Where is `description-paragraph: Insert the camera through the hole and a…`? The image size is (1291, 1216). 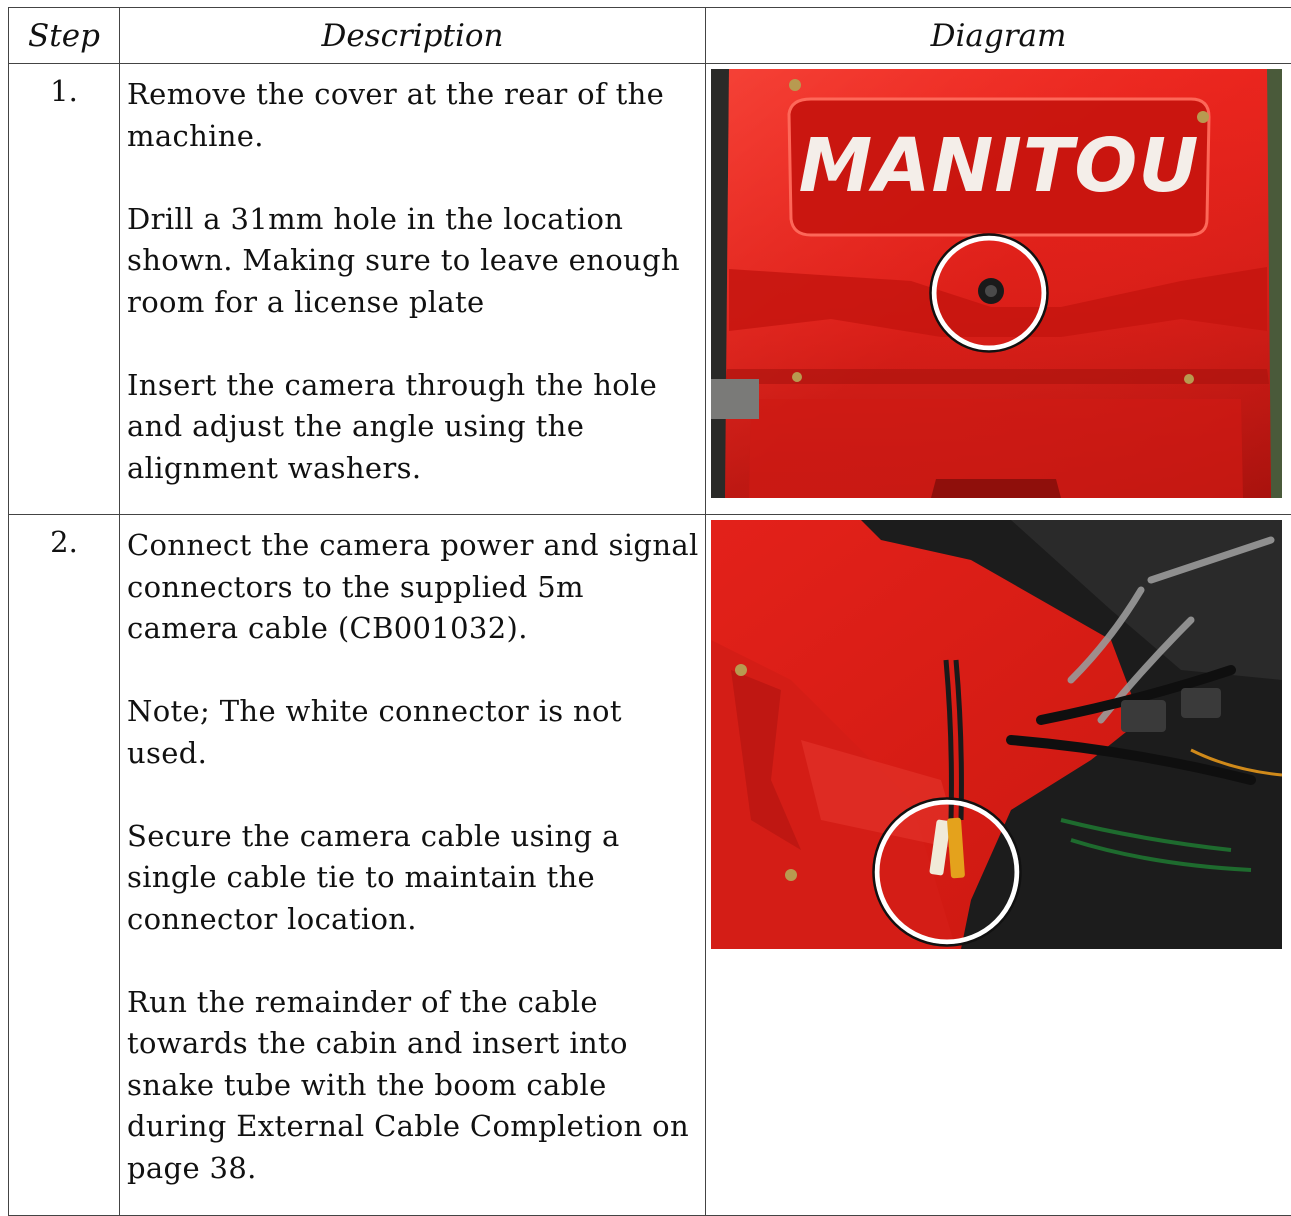
description-paragraph: Insert the camera through the hole and a… is located at coordinates (413, 427).